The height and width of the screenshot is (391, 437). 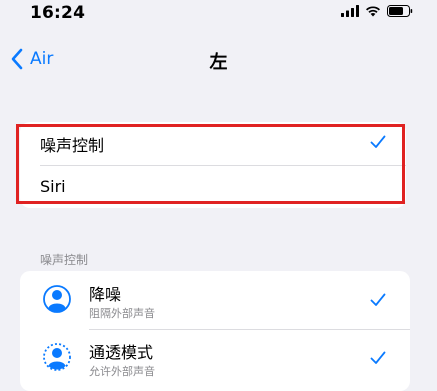 I want to click on transparency-icon, so click(x=57, y=357).